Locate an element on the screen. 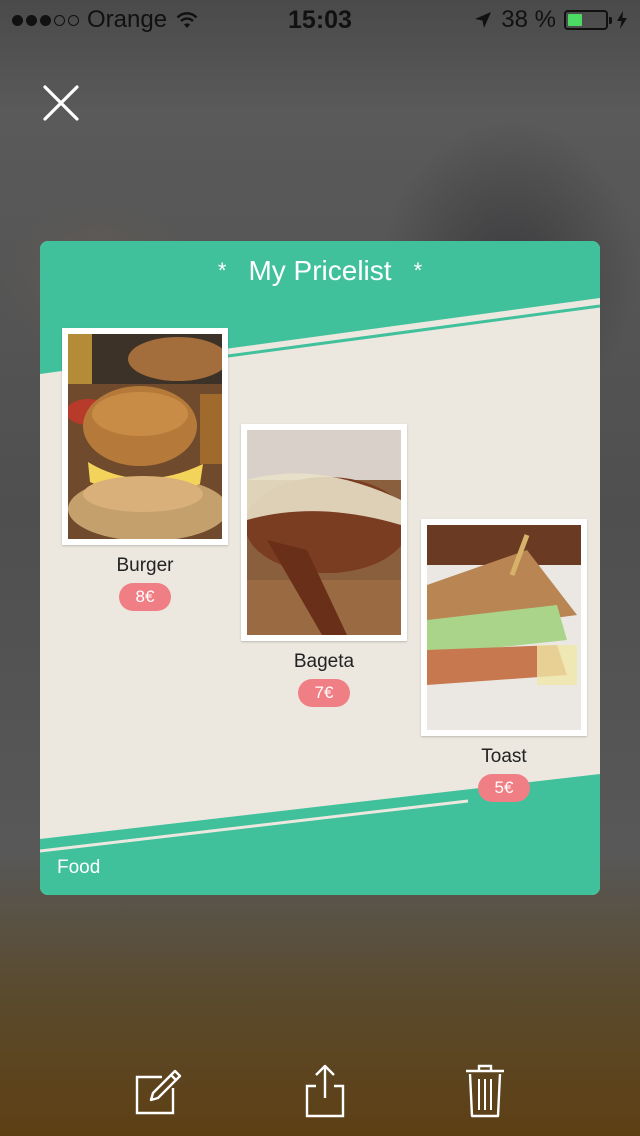 Image resolution: width=640 pixels, height=1136 pixels. battery-level is located at coordinates (575, 20).